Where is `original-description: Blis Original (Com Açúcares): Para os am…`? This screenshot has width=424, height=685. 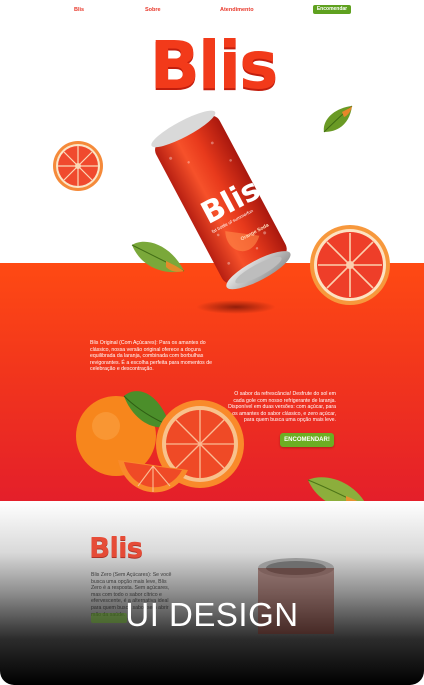 original-description: Blis Original (Com Açúcares): Para os am… is located at coordinates (151, 356).